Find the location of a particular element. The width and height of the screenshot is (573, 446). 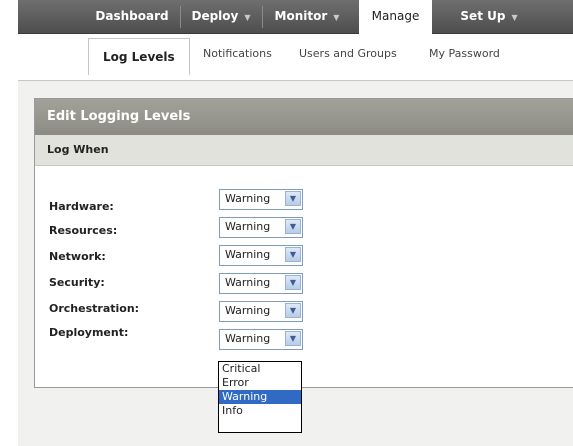

panel-title: Edit Logging Levels is located at coordinates (304, 117).